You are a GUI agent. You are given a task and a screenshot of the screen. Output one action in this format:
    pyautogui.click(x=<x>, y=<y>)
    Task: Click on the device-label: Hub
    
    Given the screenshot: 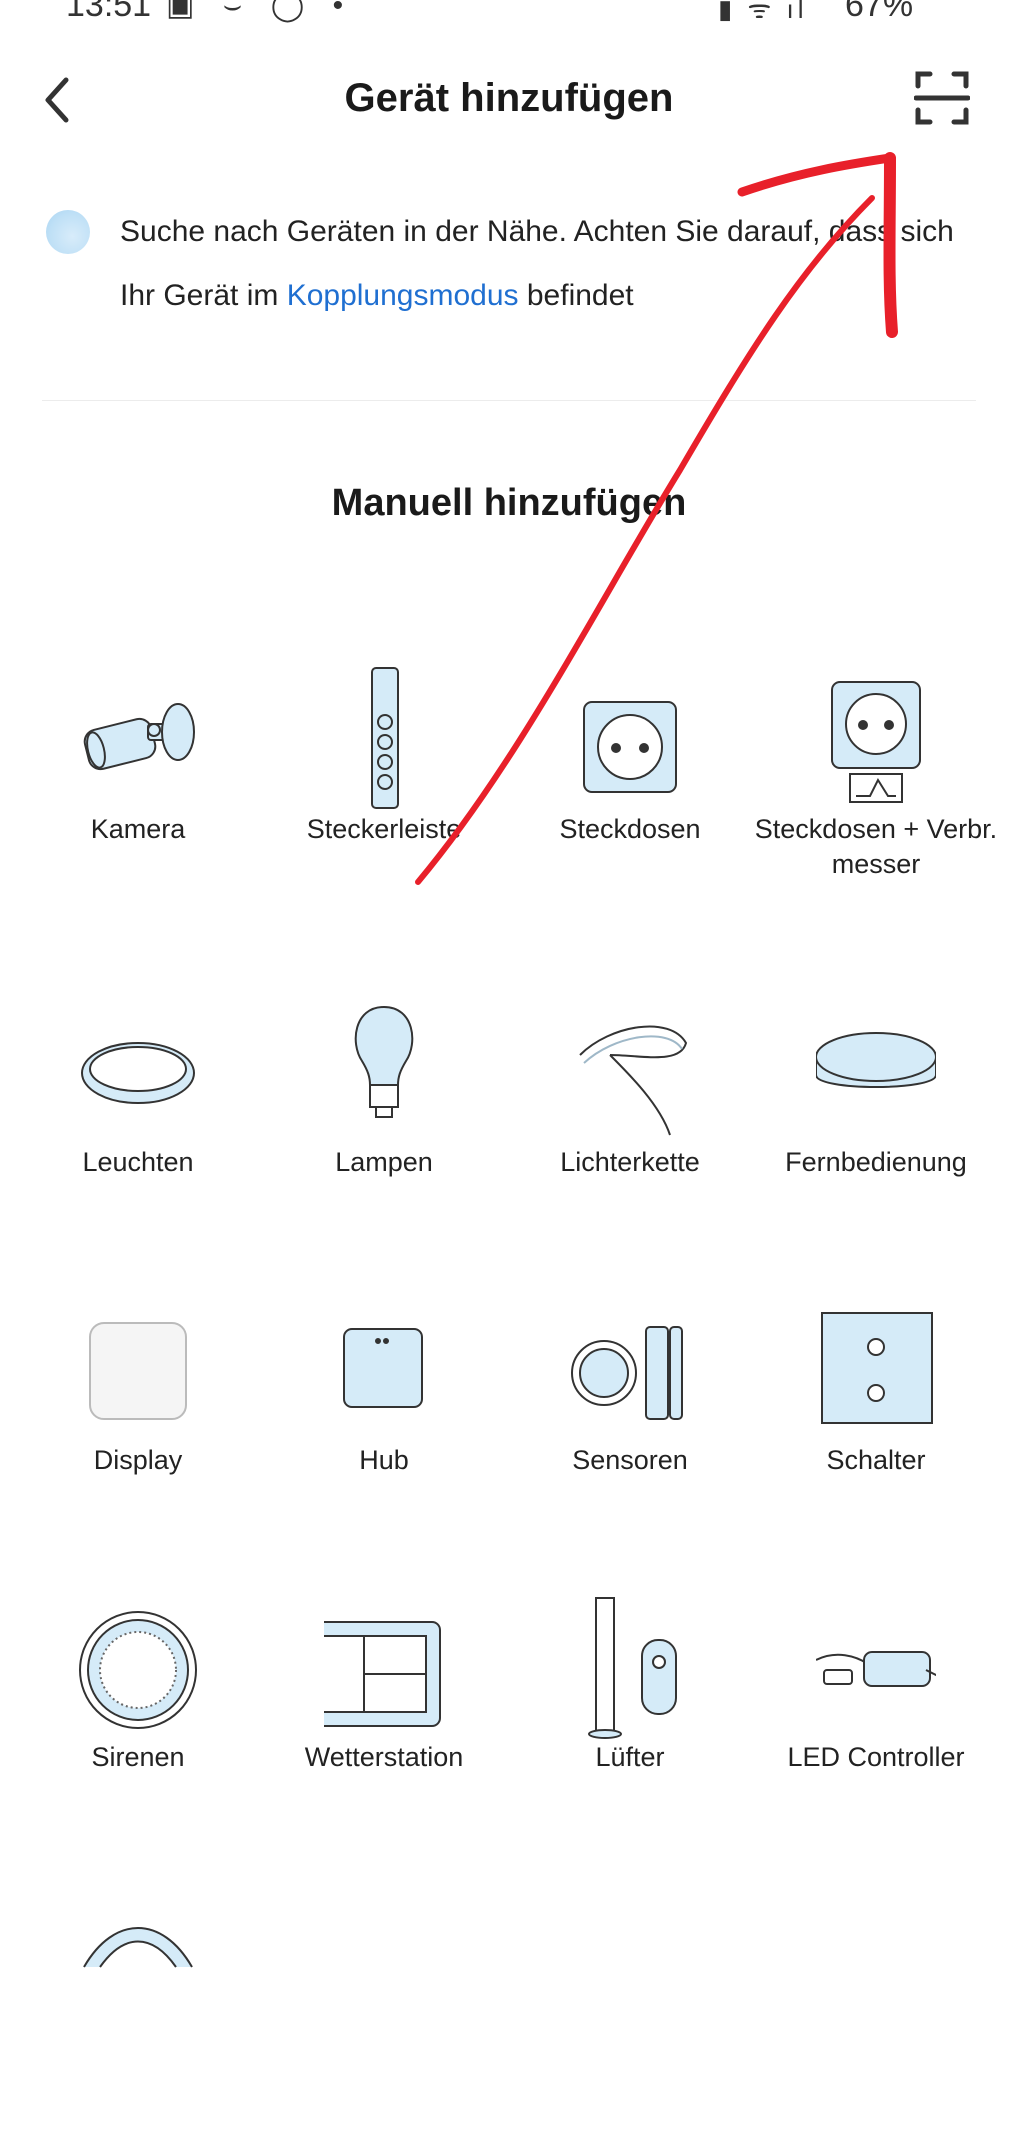 What is the action you would take?
    pyautogui.click(x=384, y=1460)
    